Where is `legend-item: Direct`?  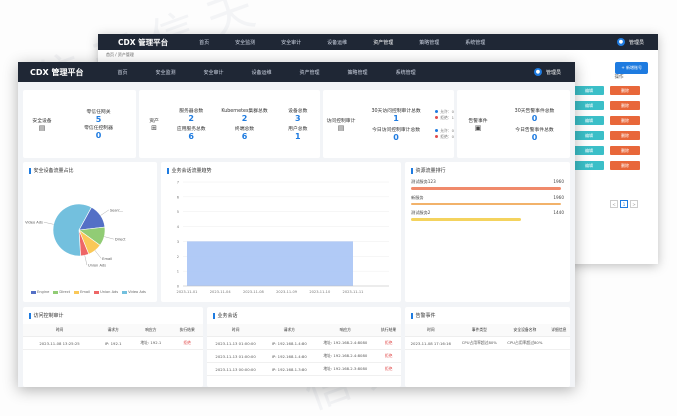 legend-item: Direct is located at coordinates (61, 292).